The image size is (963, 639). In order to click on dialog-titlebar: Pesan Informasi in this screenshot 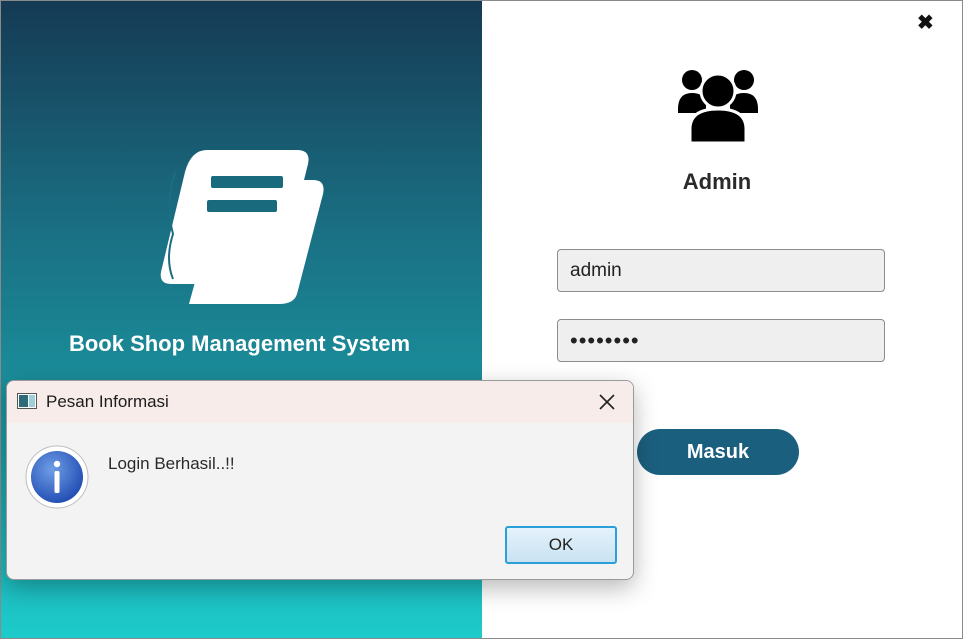, I will do `click(320, 402)`.